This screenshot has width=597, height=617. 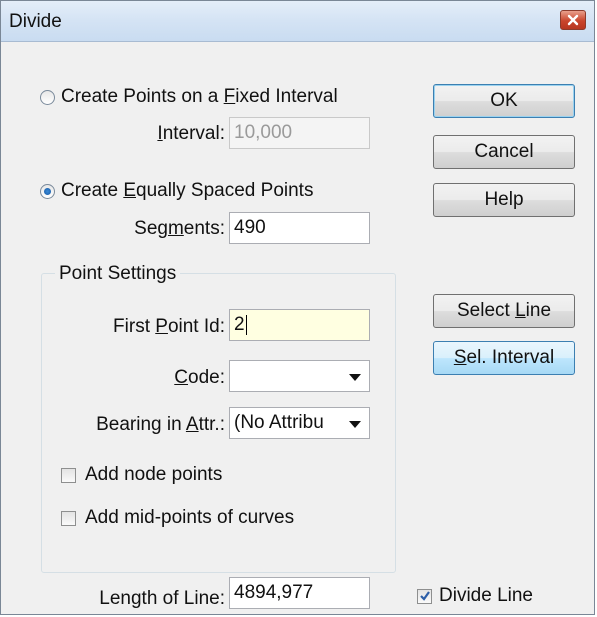 I want to click on title-bar: Divide, so click(x=297, y=21).